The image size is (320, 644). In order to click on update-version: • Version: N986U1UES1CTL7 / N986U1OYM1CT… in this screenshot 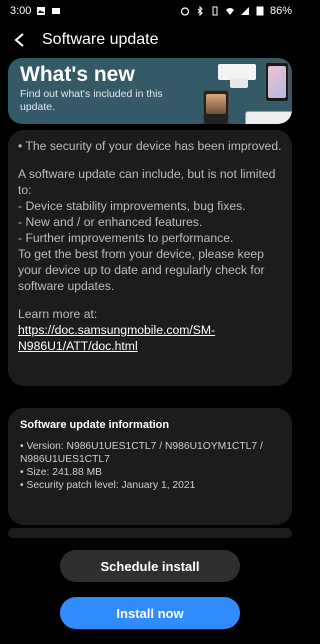, I will do `click(141, 453)`.